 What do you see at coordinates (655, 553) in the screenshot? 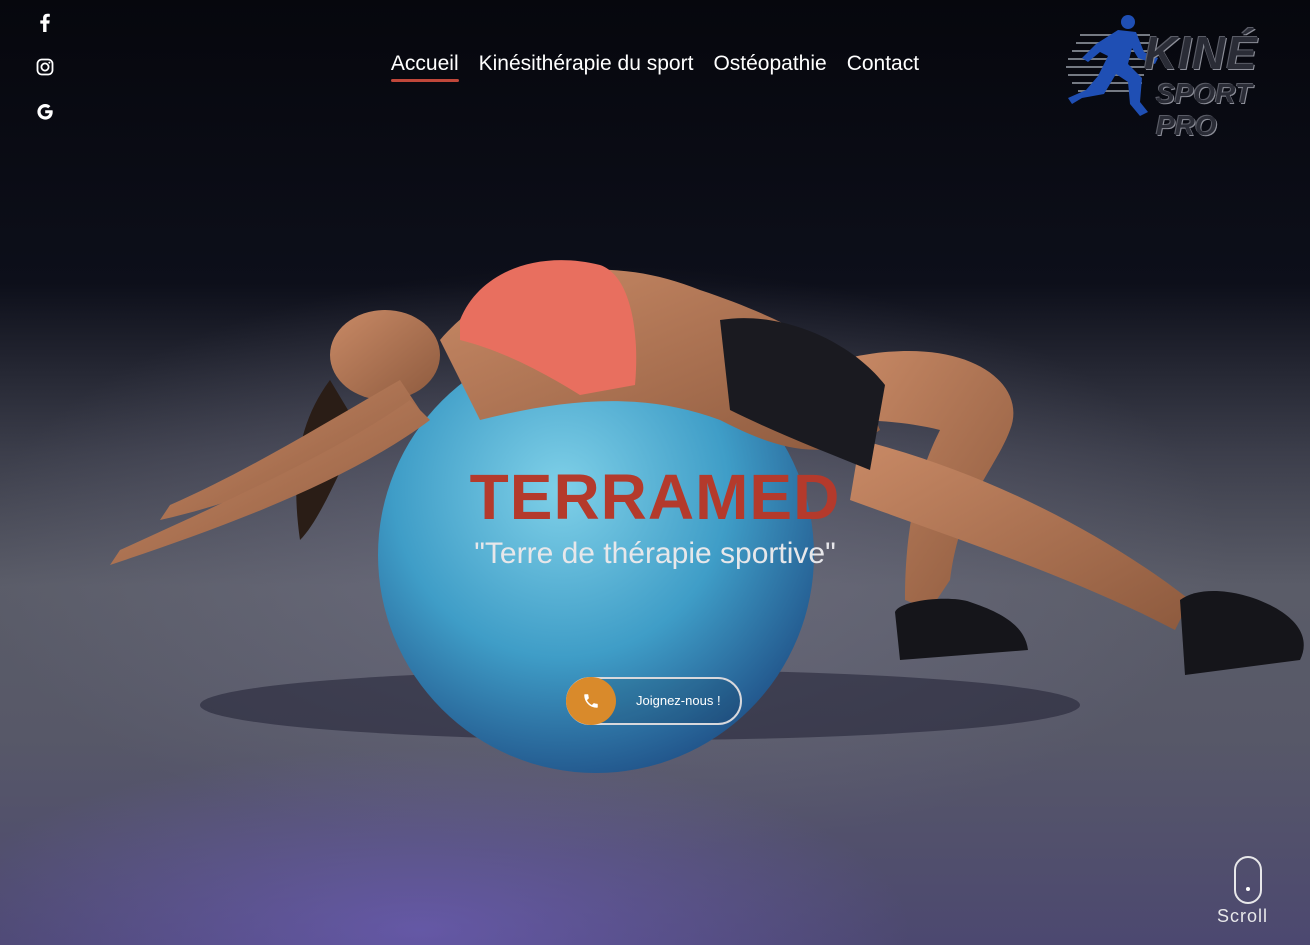
I see `hero-tagline: "Terre de thérapie sportive"` at bounding box center [655, 553].